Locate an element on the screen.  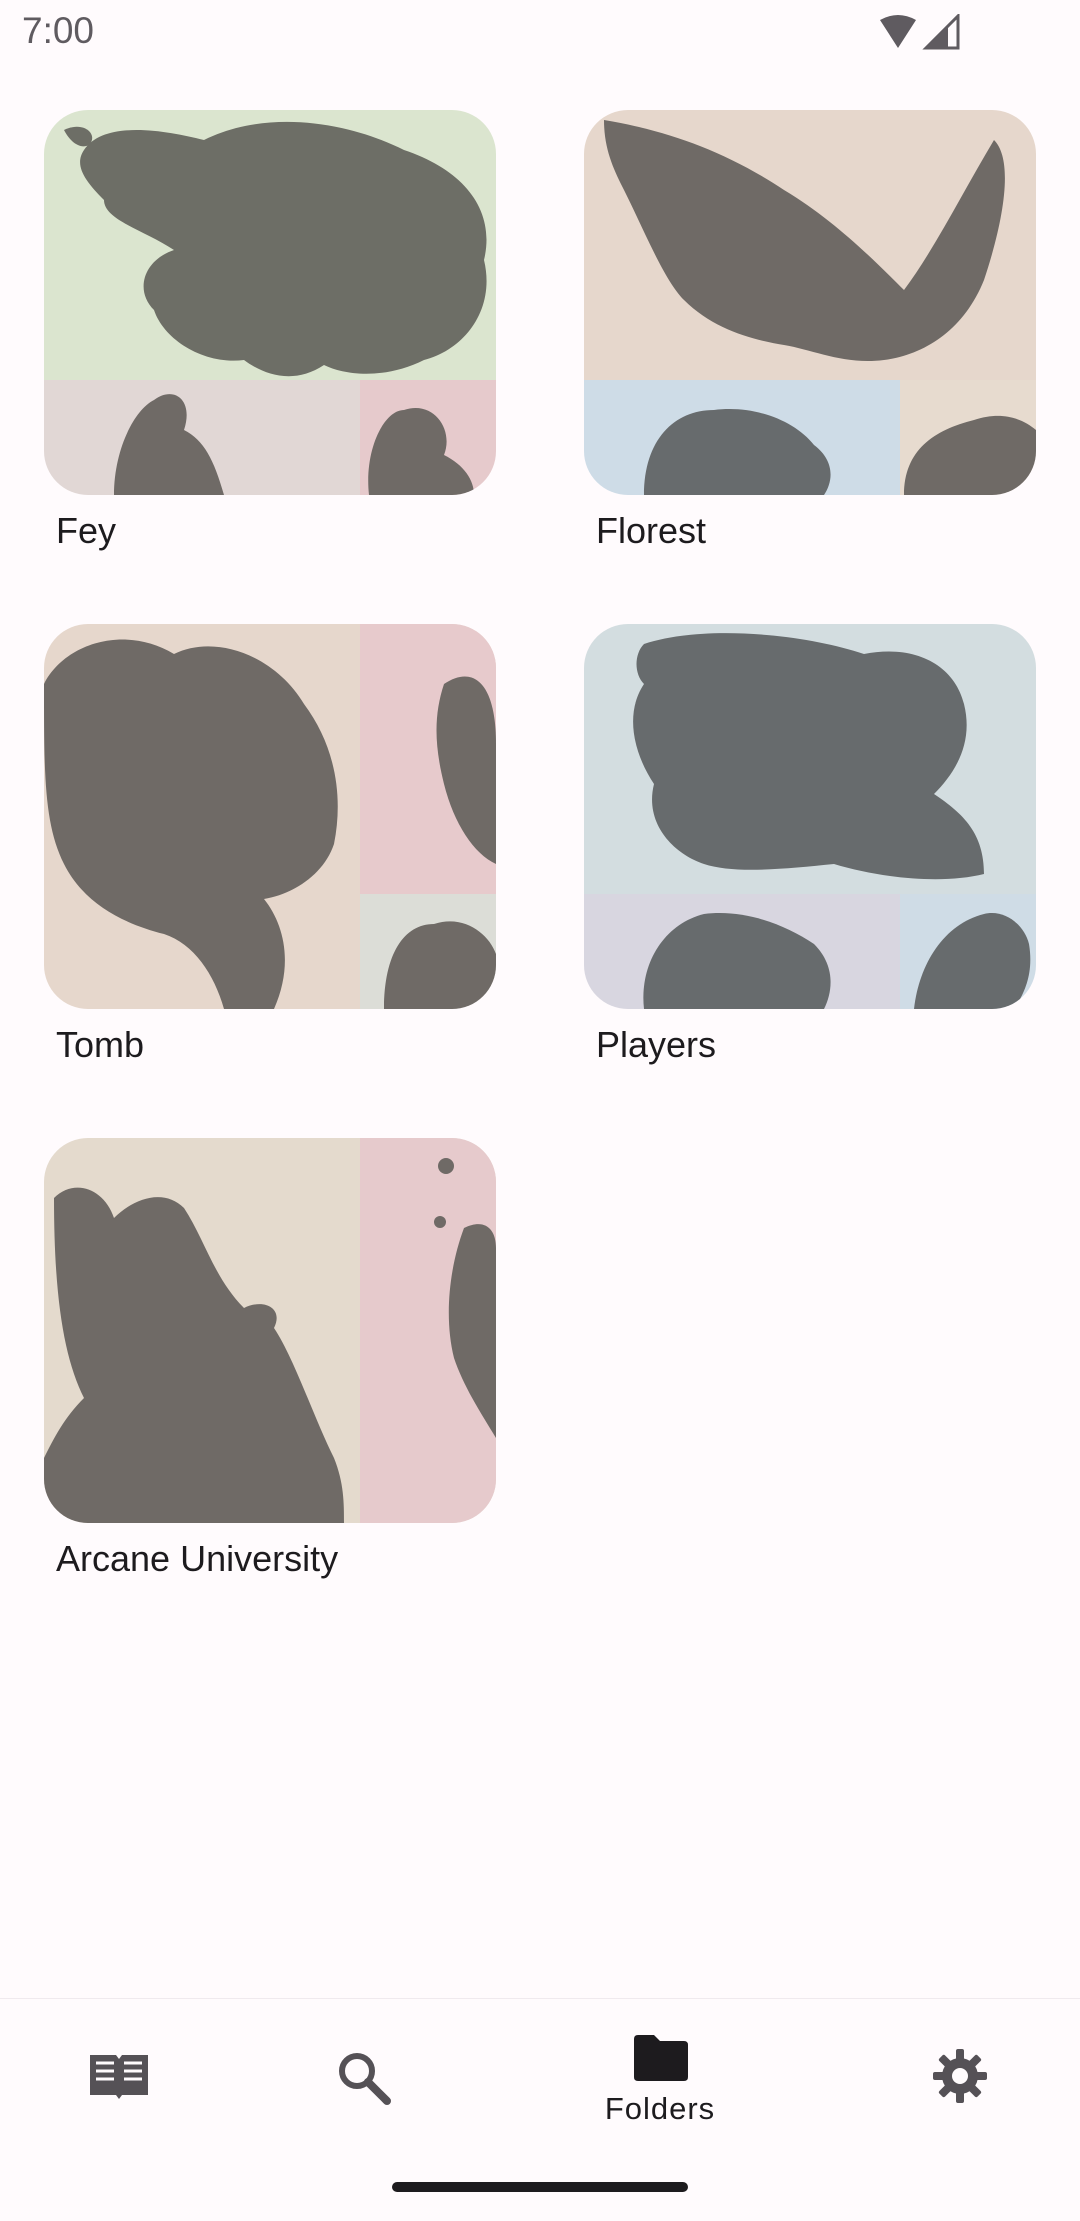
folder-card-players: Players is located at coordinates (810, 844).